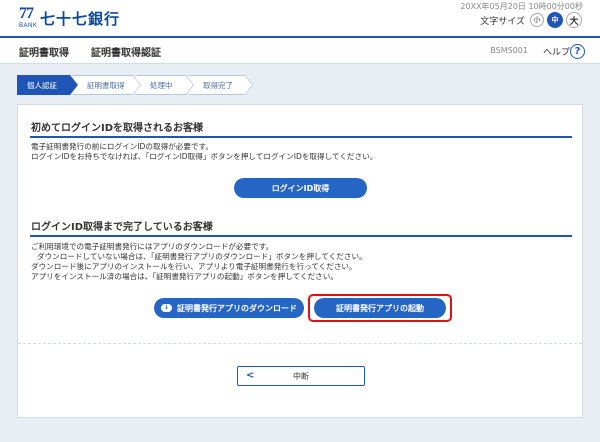 This screenshot has height=442, width=600. I want to click on footer-divider, so click(300, 343).